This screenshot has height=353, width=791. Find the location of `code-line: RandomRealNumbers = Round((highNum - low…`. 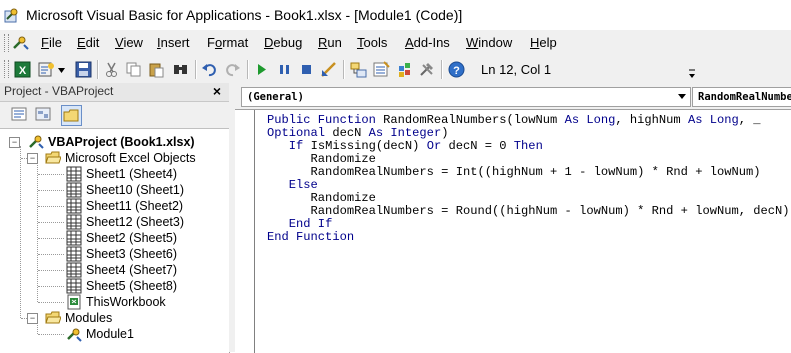

code-line: RandomRealNumbers = Round((highNum - low… is located at coordinates (528, 211).